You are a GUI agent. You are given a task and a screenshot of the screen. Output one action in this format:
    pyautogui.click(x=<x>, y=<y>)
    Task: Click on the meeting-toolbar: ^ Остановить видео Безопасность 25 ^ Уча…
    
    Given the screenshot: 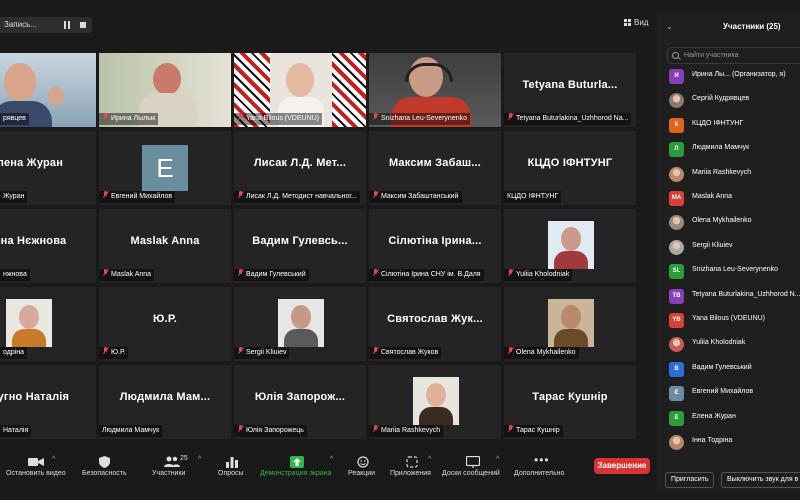 What is the action you would take?
    pyautogui.click(x=328, y=469)
    